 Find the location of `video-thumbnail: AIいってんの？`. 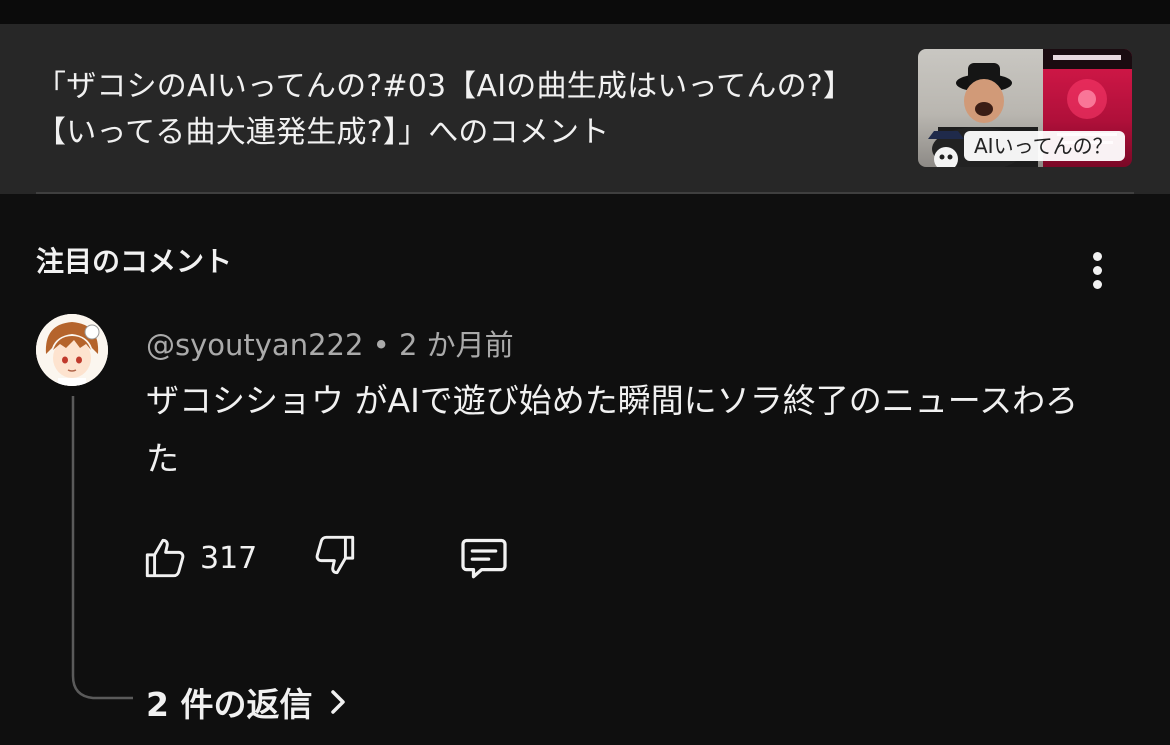

video-thumbnail: AIいってんの？ is located at coordinates (1025, 108).